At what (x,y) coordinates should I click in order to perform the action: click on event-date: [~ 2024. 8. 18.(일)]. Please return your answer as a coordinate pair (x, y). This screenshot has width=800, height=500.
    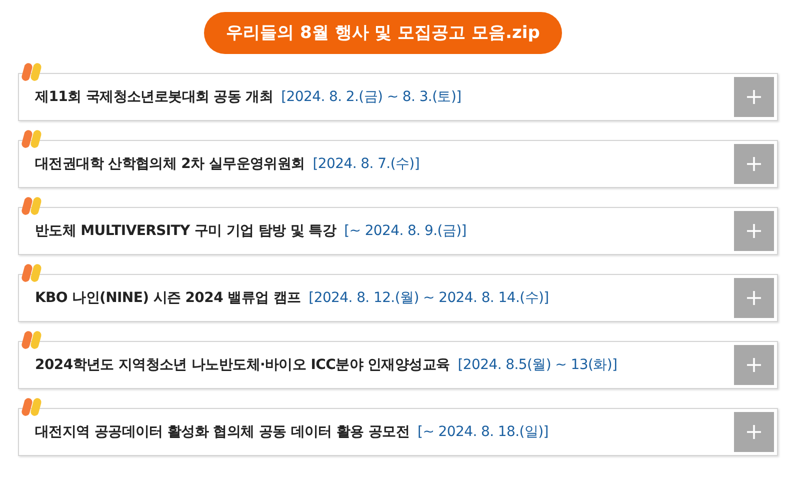
    Looking at the image, I should click on (483, 432).